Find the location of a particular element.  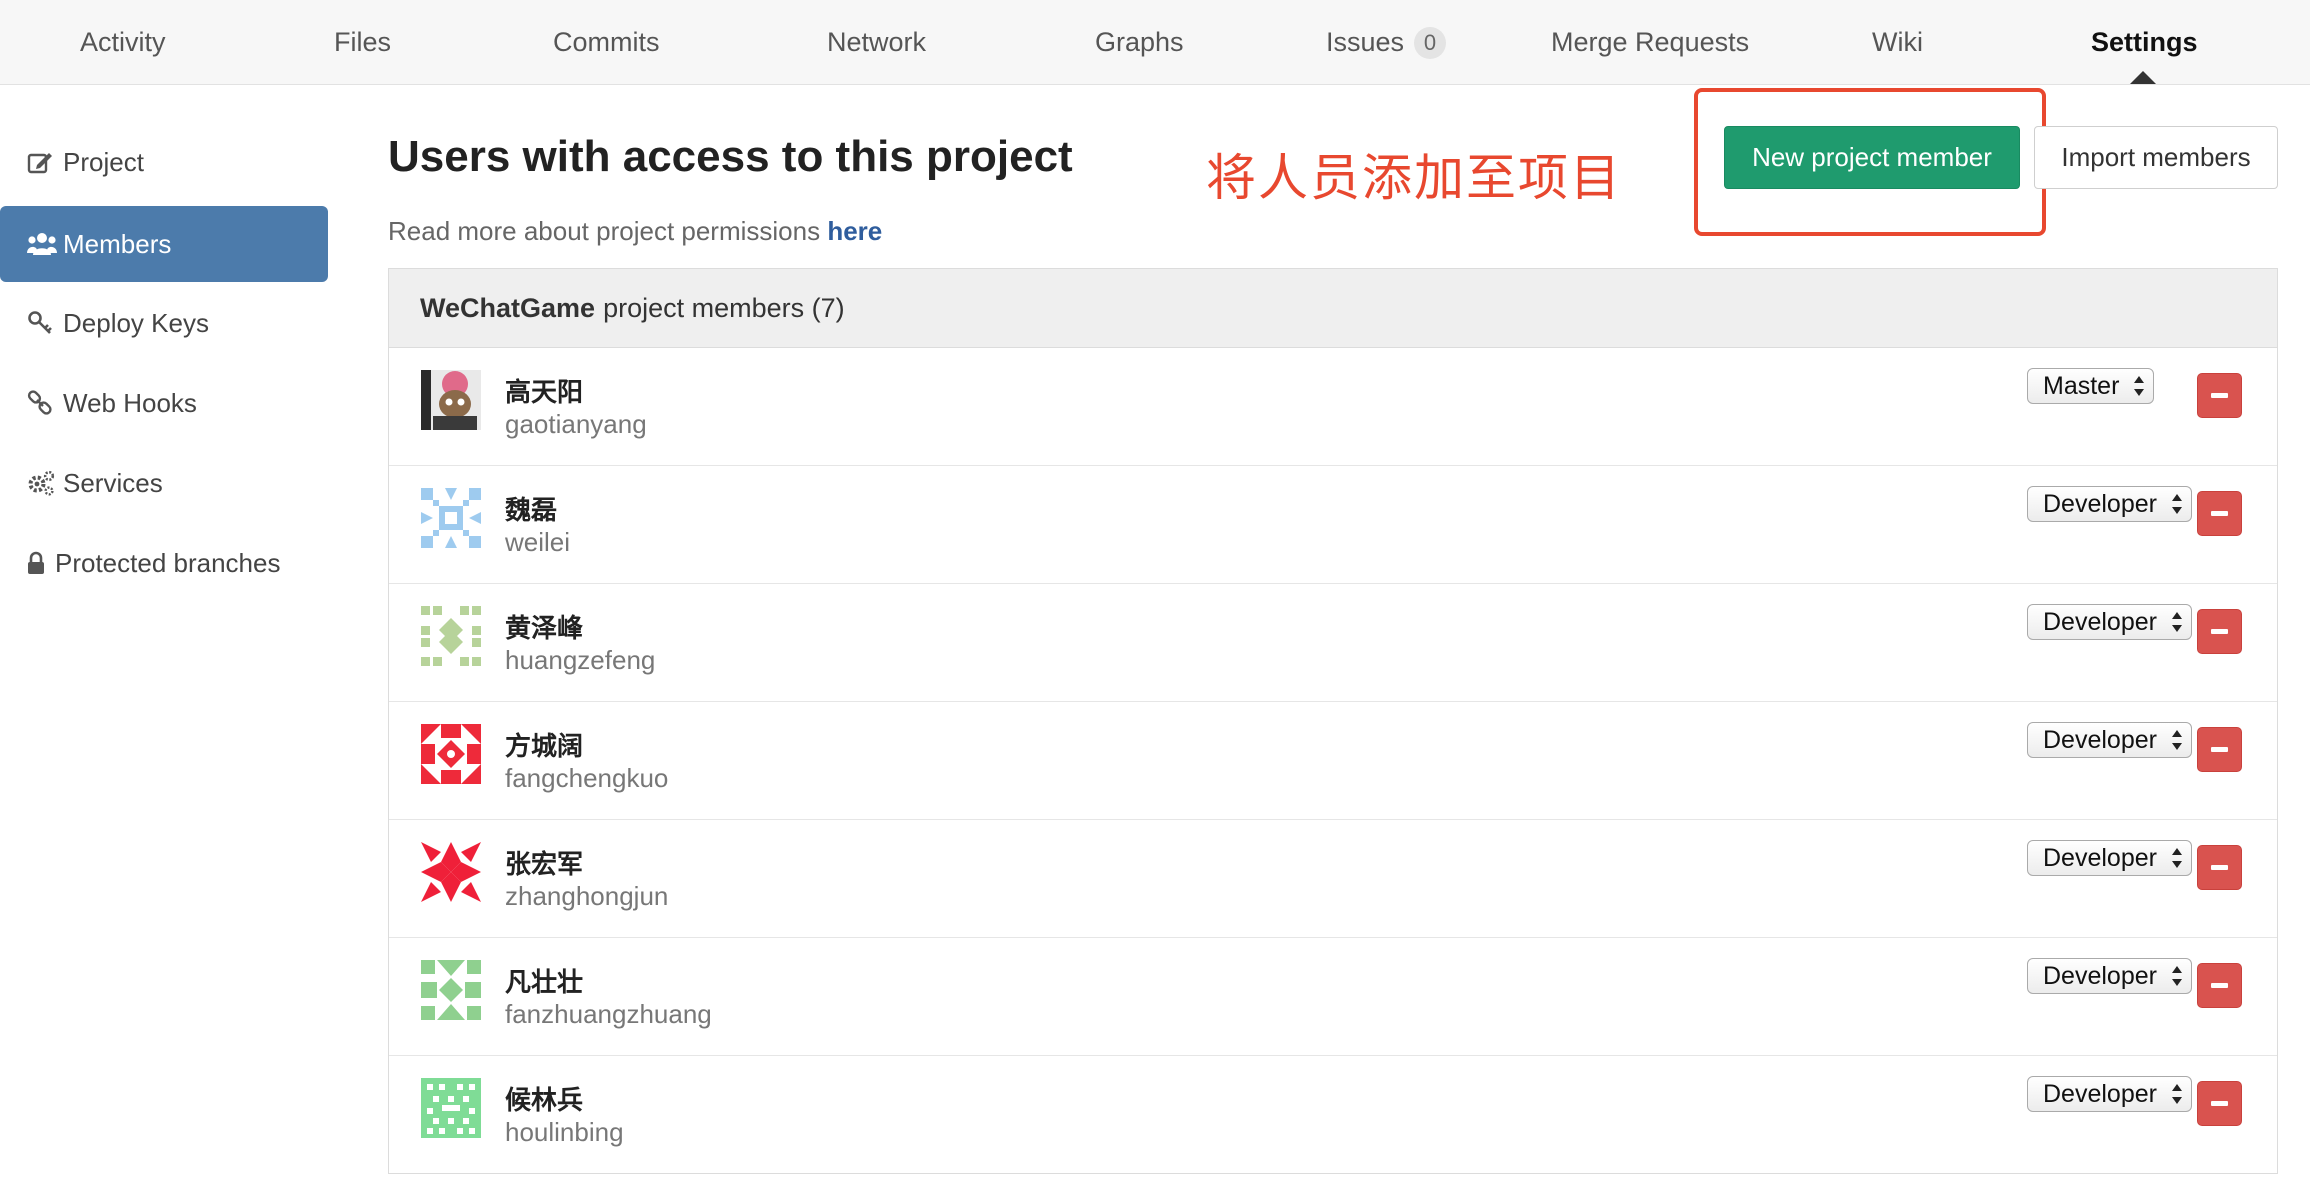

sidebar-item-label: Deploy Keys is located at coordinates (136, 322).